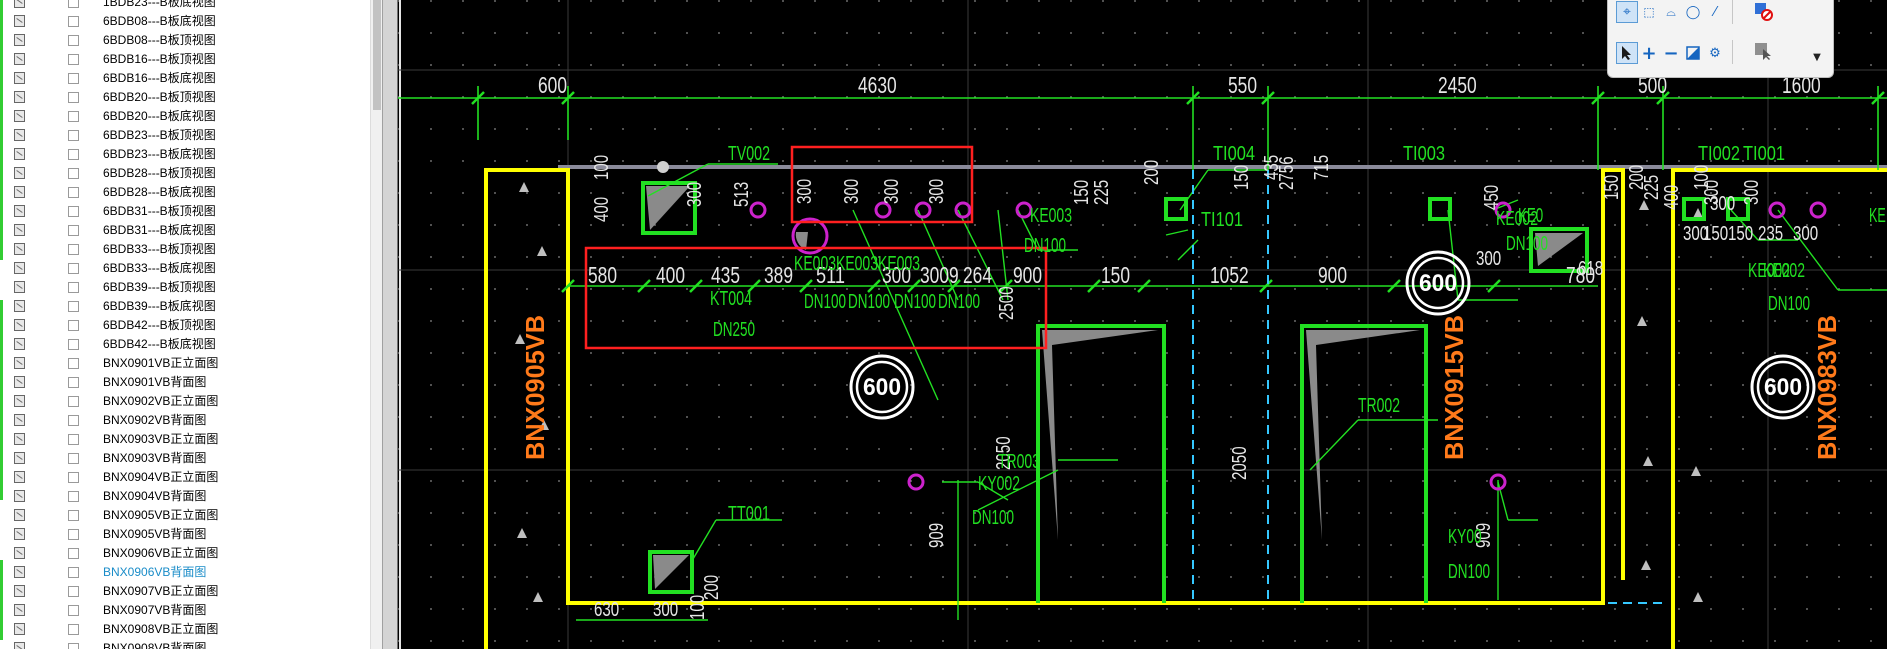 This screenshot has height=649, width=1887. Describe the element at coordinates (159, 40) in the screenshot. I see `tree-item-label: 6BDB08---B板顶视图` at that location.